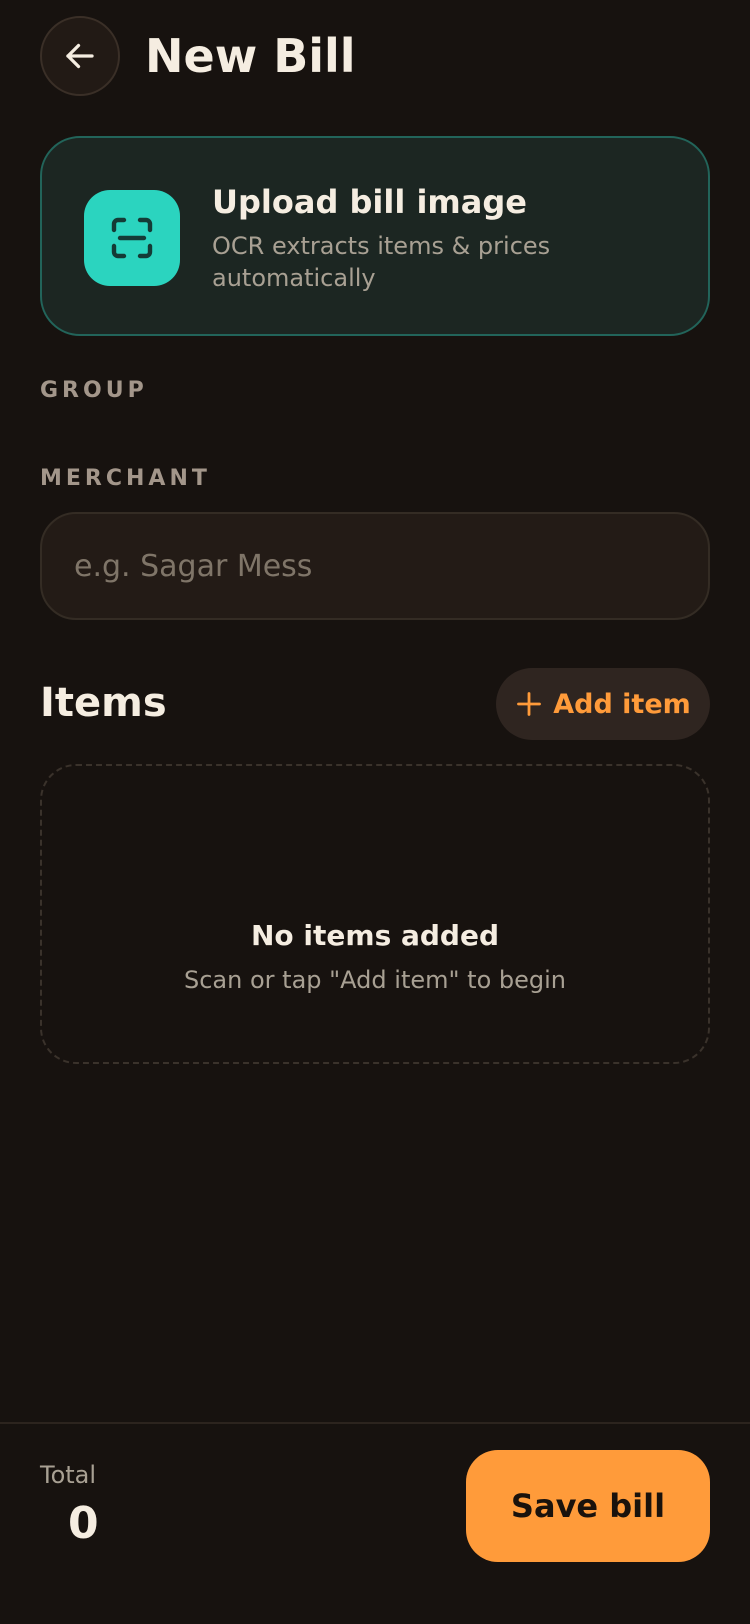 This screenshot has height=1624, width=750. What do you see at coordinates (68, 1475) in the screenshot?
I see `total-label: Total` at bounding box center [68, 1475].